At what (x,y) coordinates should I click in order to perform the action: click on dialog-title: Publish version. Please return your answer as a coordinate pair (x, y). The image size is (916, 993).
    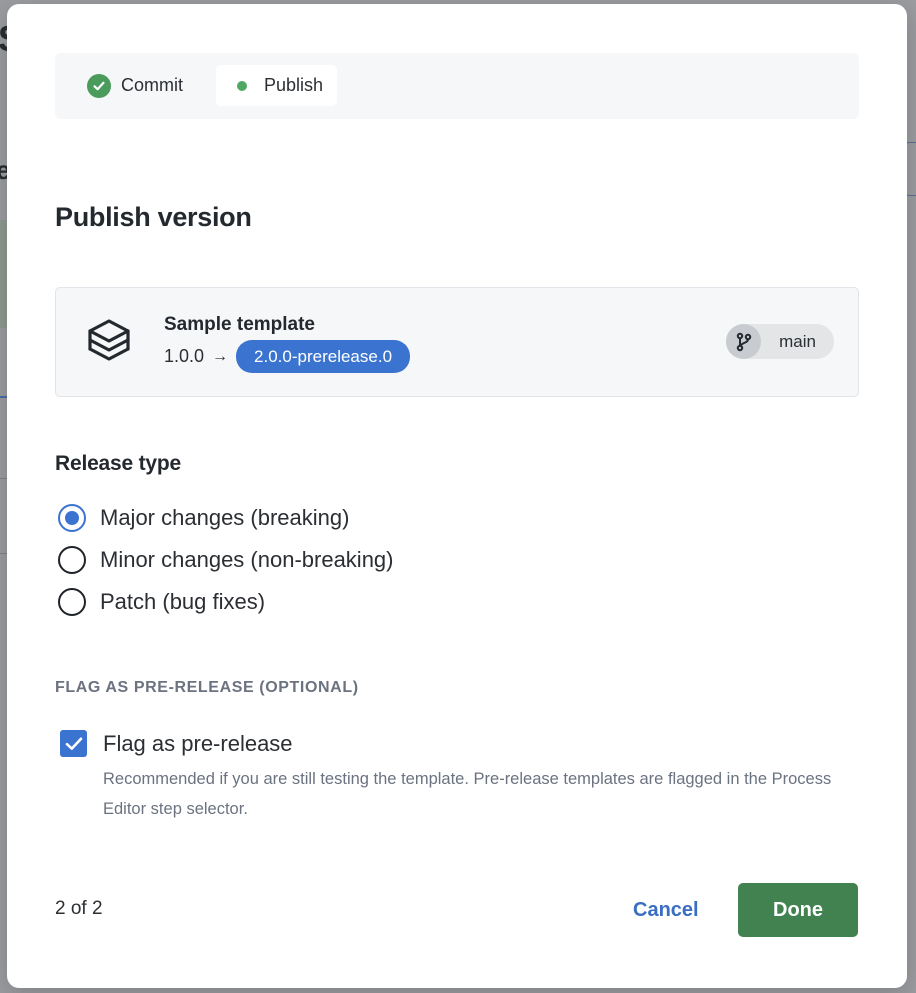
    Looking at the image, I should click on (153, 217).